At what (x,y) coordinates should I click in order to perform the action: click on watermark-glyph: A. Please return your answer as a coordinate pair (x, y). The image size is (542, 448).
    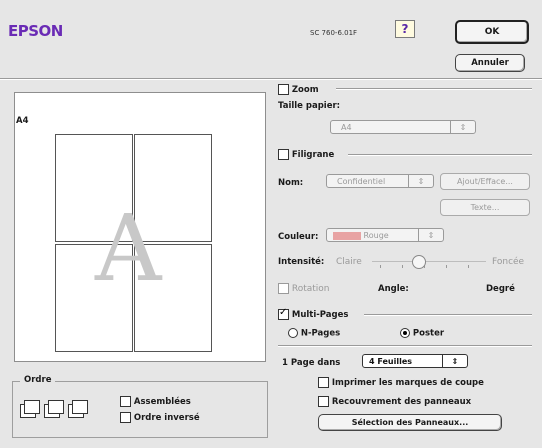
    Looking at the image, I should click on (128, 248).